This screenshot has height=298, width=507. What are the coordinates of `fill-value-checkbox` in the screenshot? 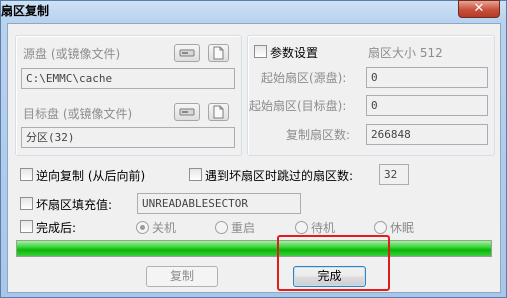 It's located at (26, 203).